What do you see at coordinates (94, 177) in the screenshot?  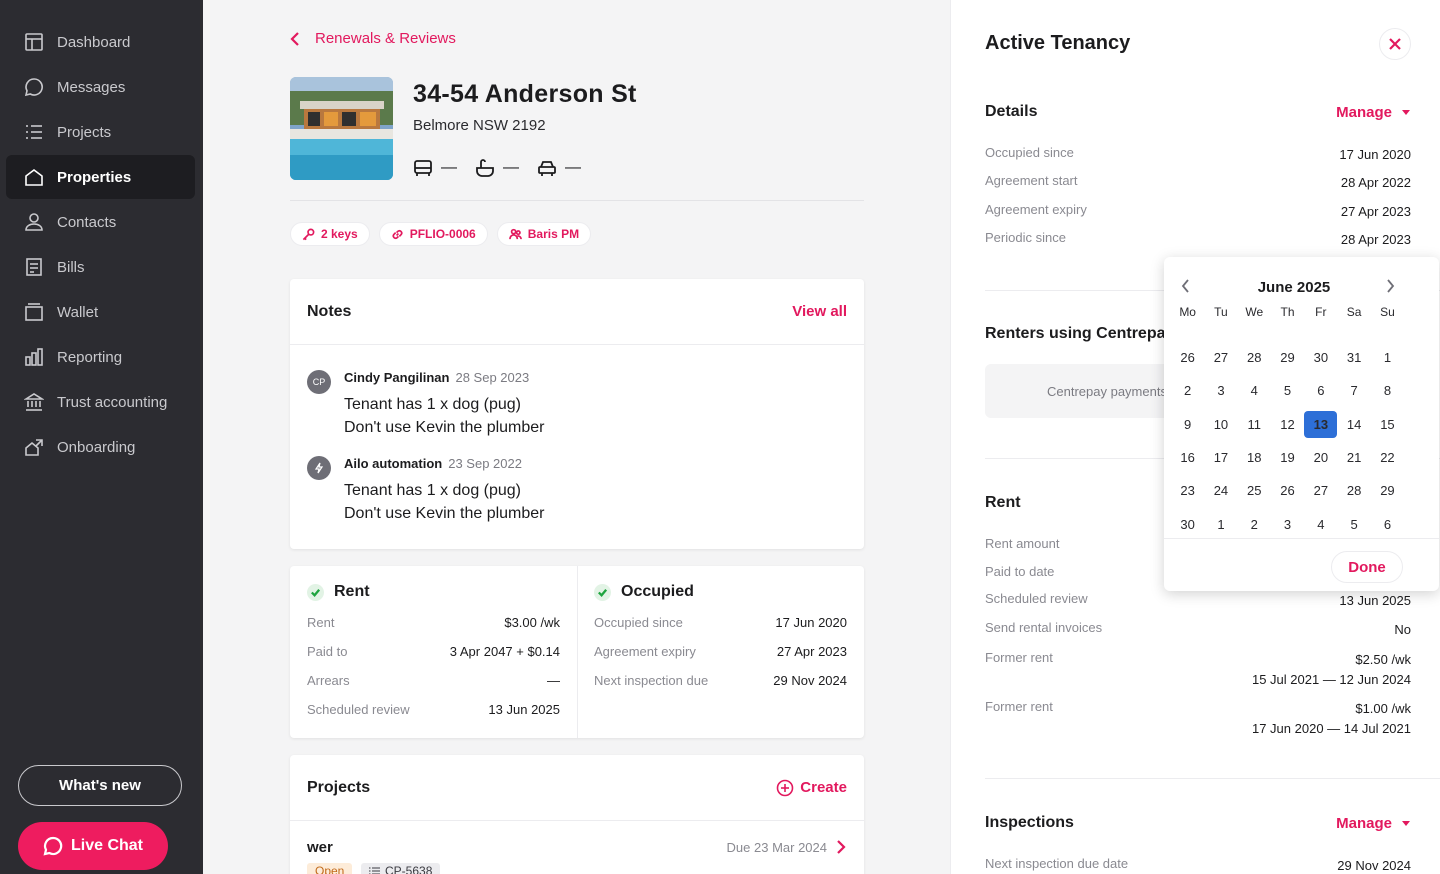 I see `sidebar-item-label: Properties` at bounding box center [94, 177].